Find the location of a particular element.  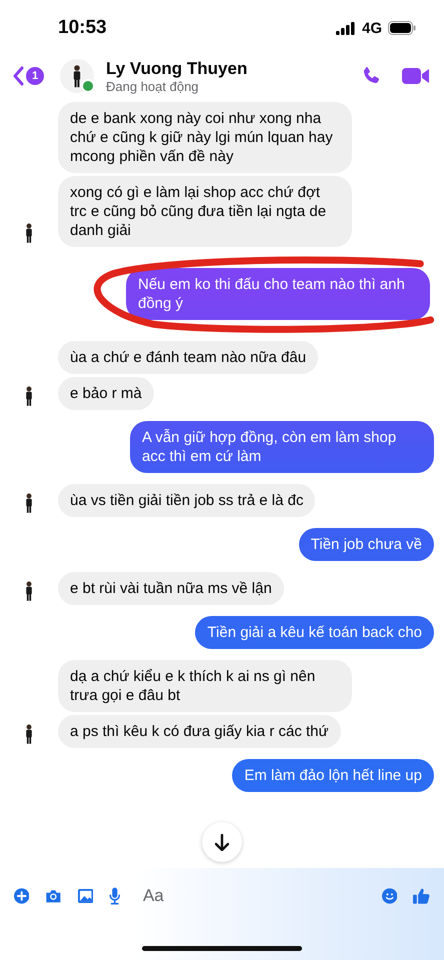

back-icon is located at coordinates (18, 76).